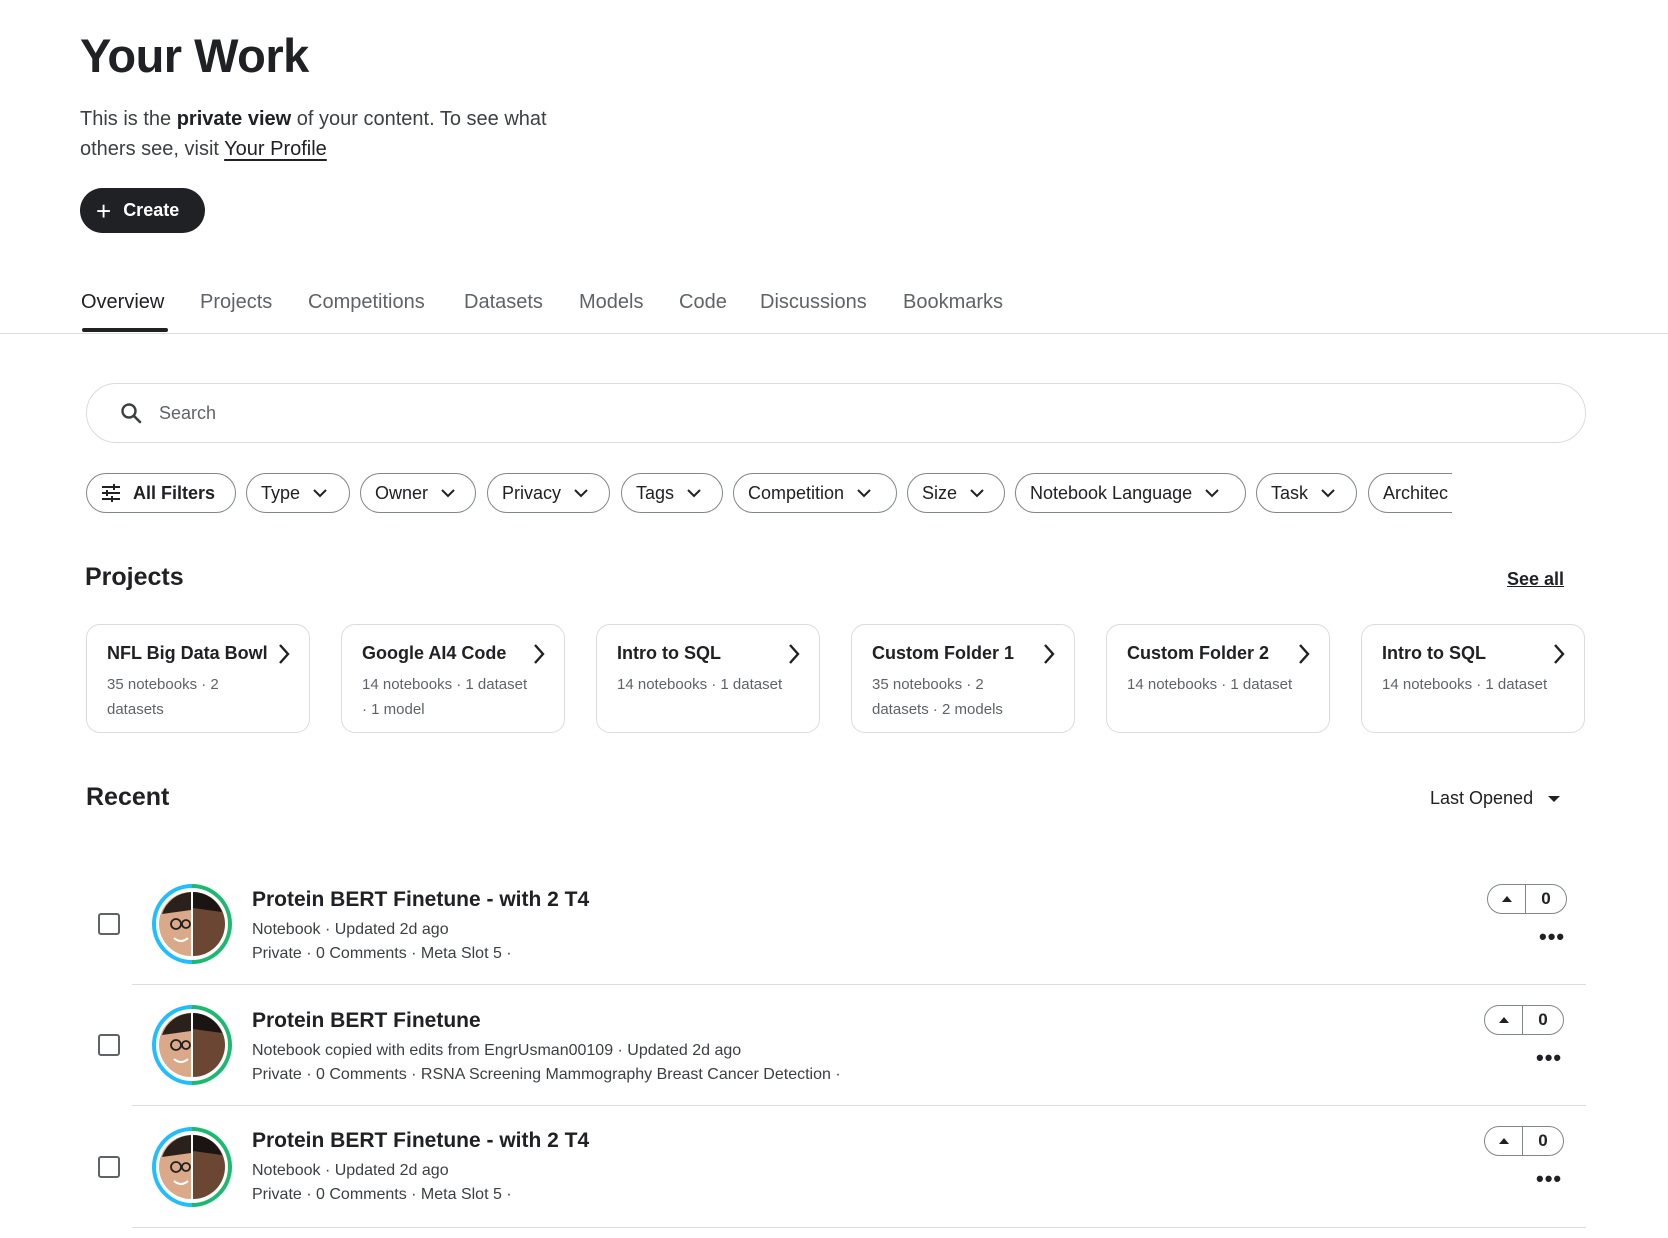 The height and width of the screenshot is (1238, 1668). What do you see at coordinates (611, 302) in the screenshot?
I see `tab-models: Models` at bounding box center [611, 302].